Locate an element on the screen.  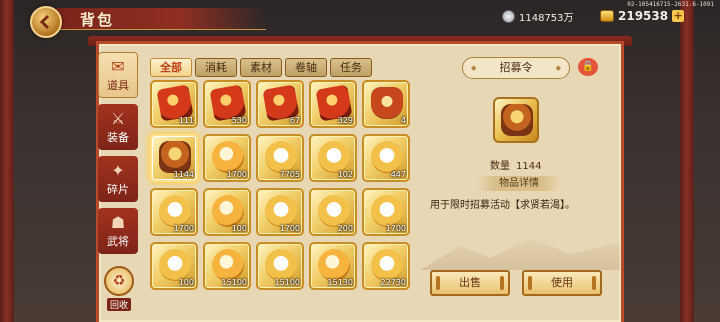
gold-currency: 219538 + is located at coordinates (642, 16).